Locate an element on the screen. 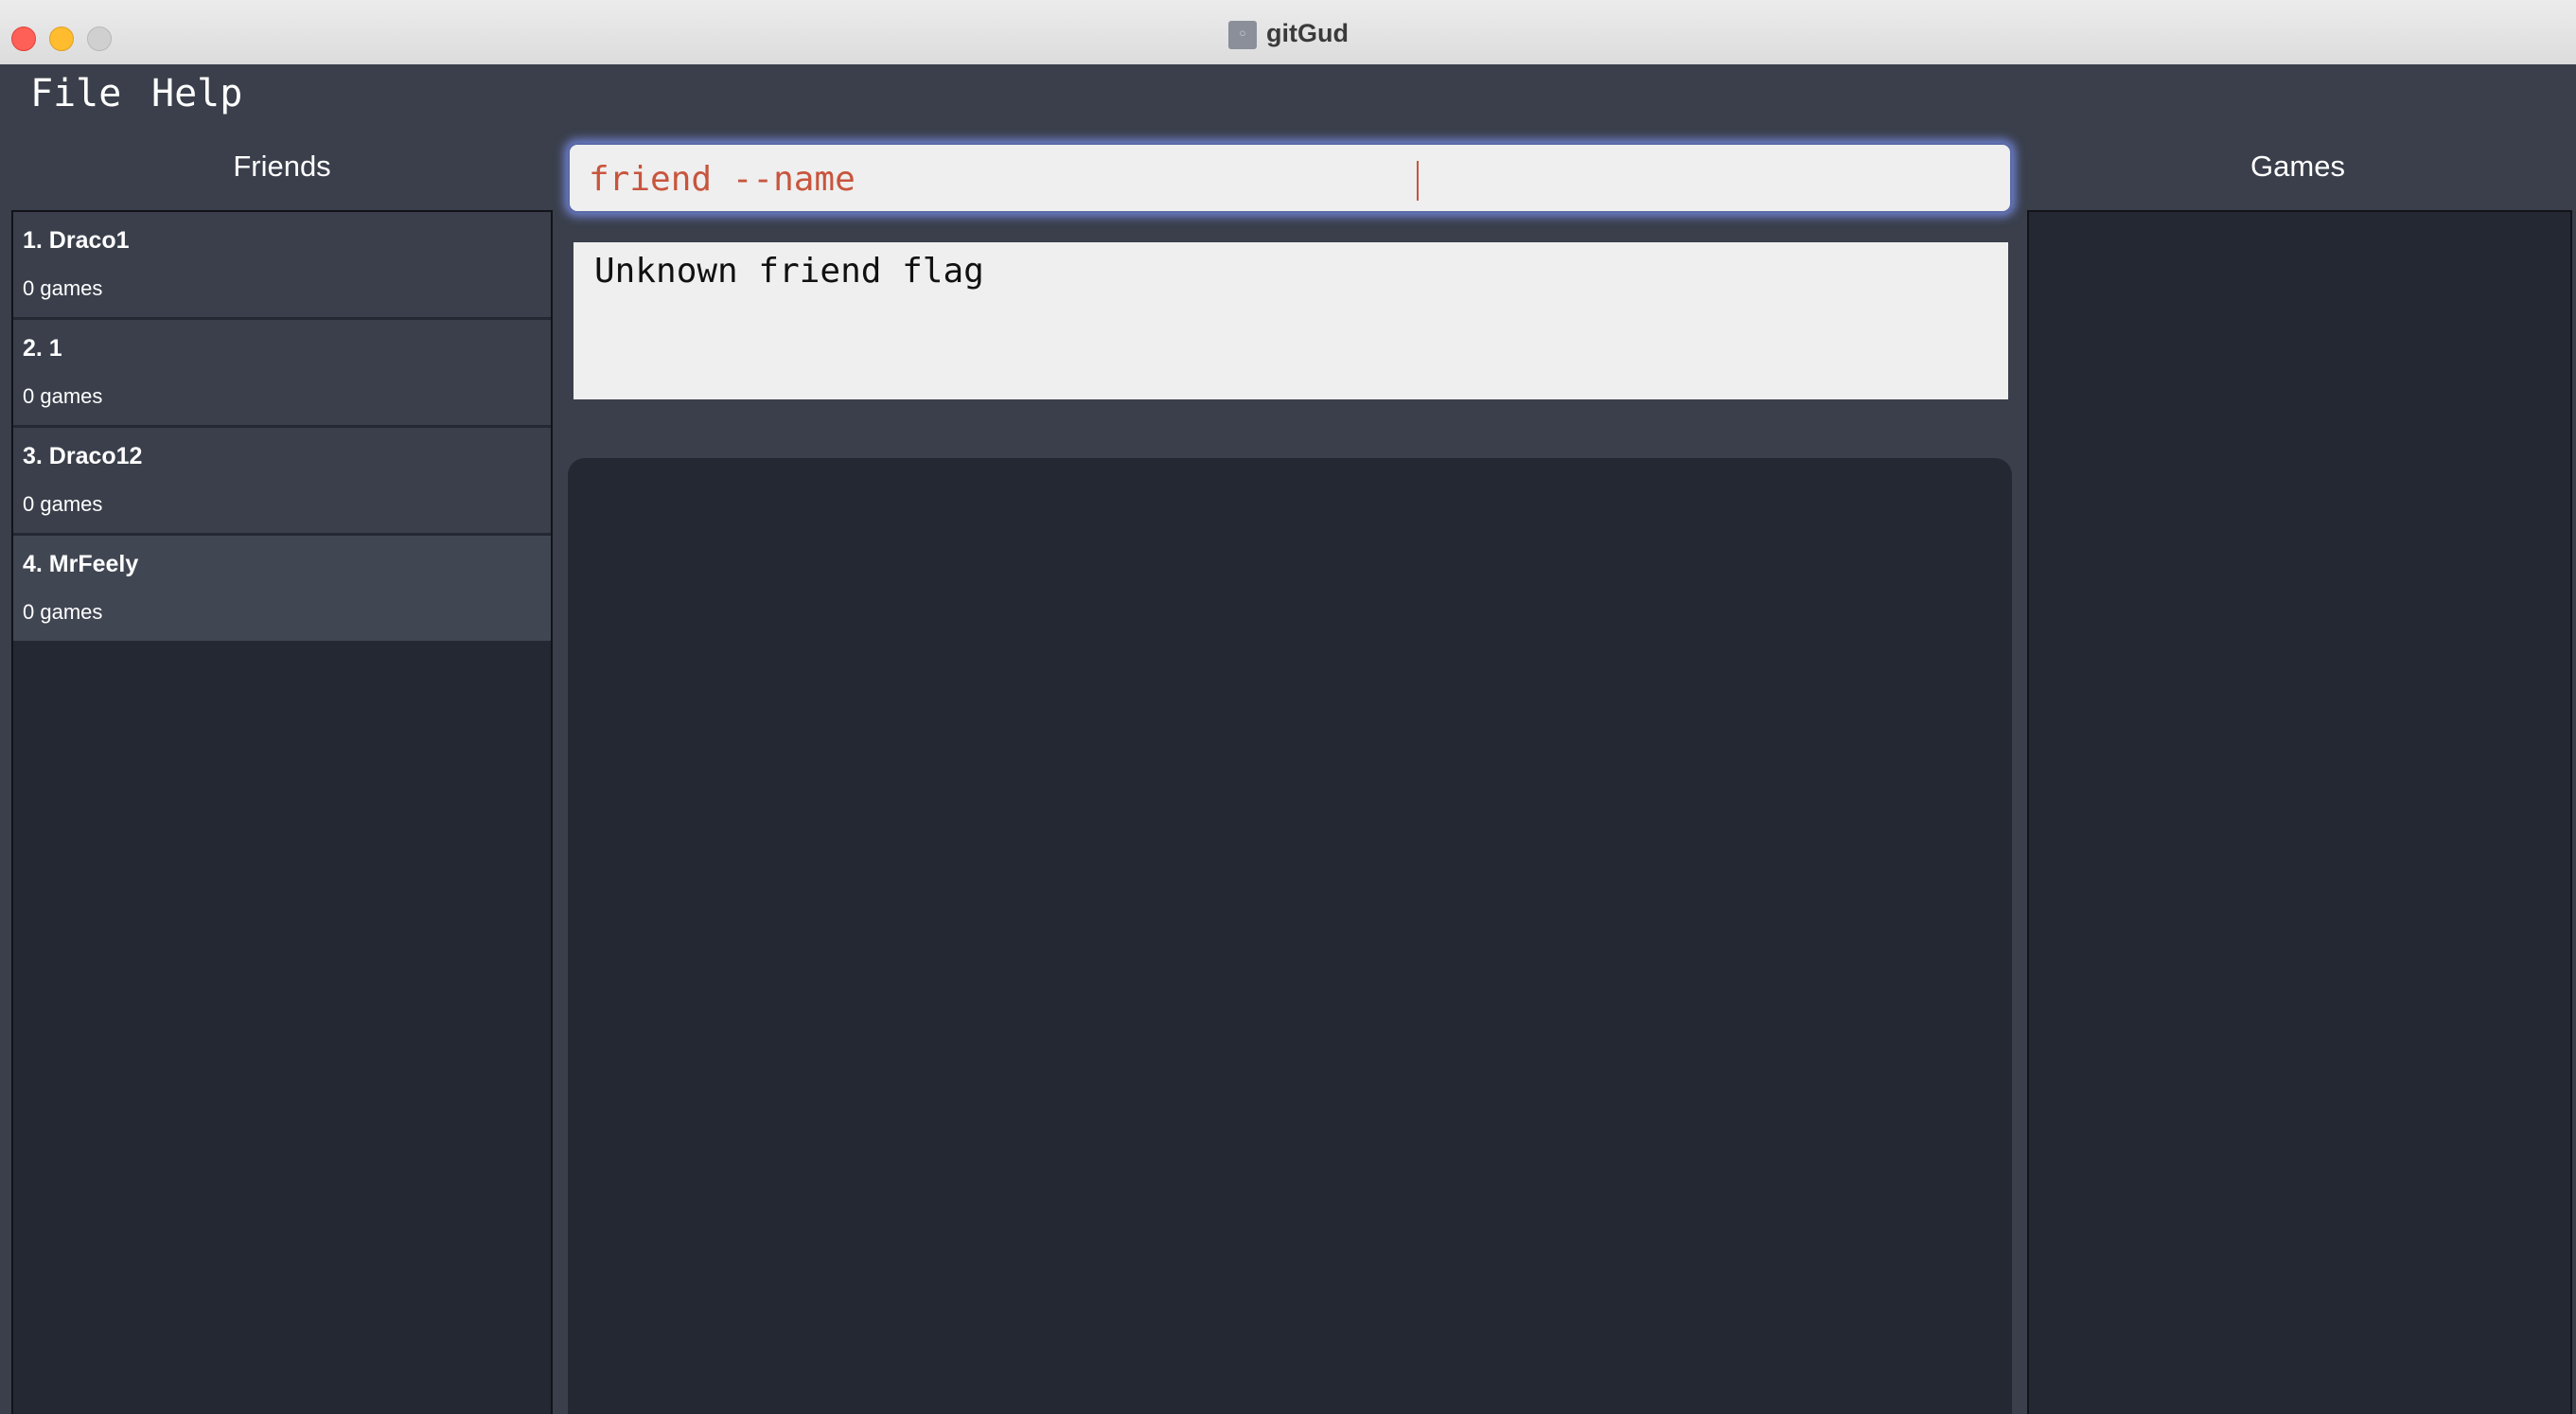 The height and width of the screenshot is (1414, 2576). command-input is located at coordinates (1289, 179).